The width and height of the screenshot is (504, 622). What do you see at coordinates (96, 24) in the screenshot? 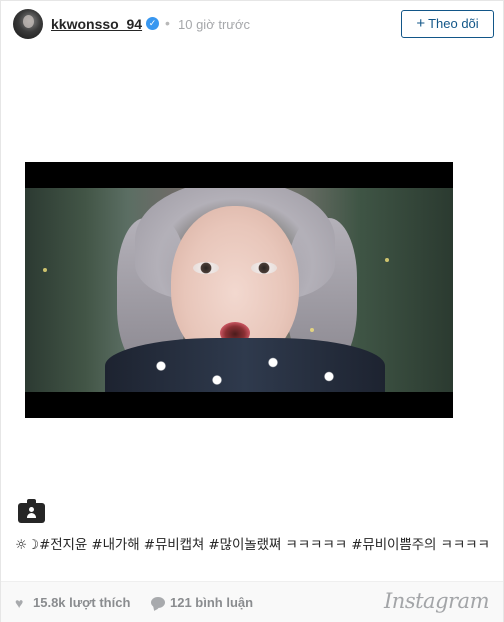
I see `username-link: kkwonsso_94` at bounding box center [96, 24].